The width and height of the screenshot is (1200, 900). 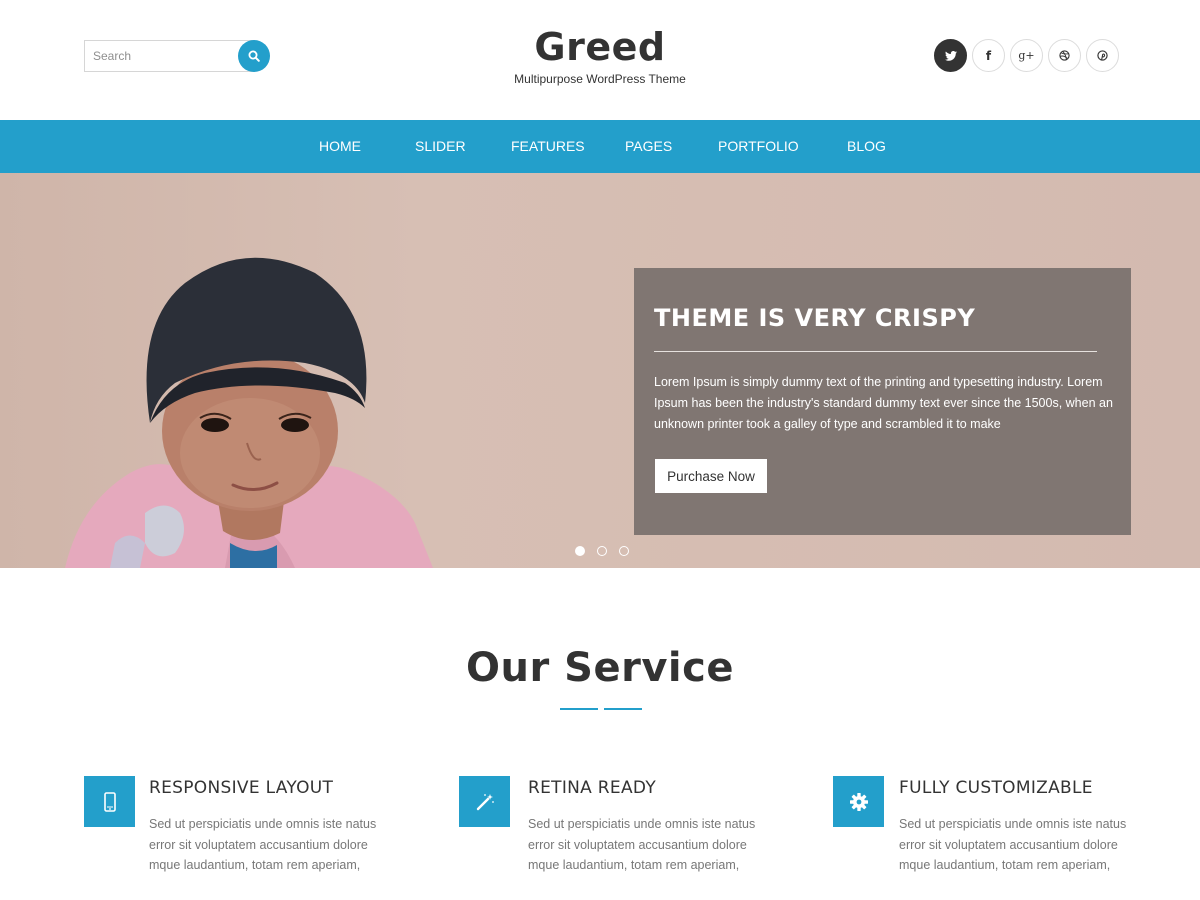 I want to click on heading-underline-left, so click(x=579, y=709).